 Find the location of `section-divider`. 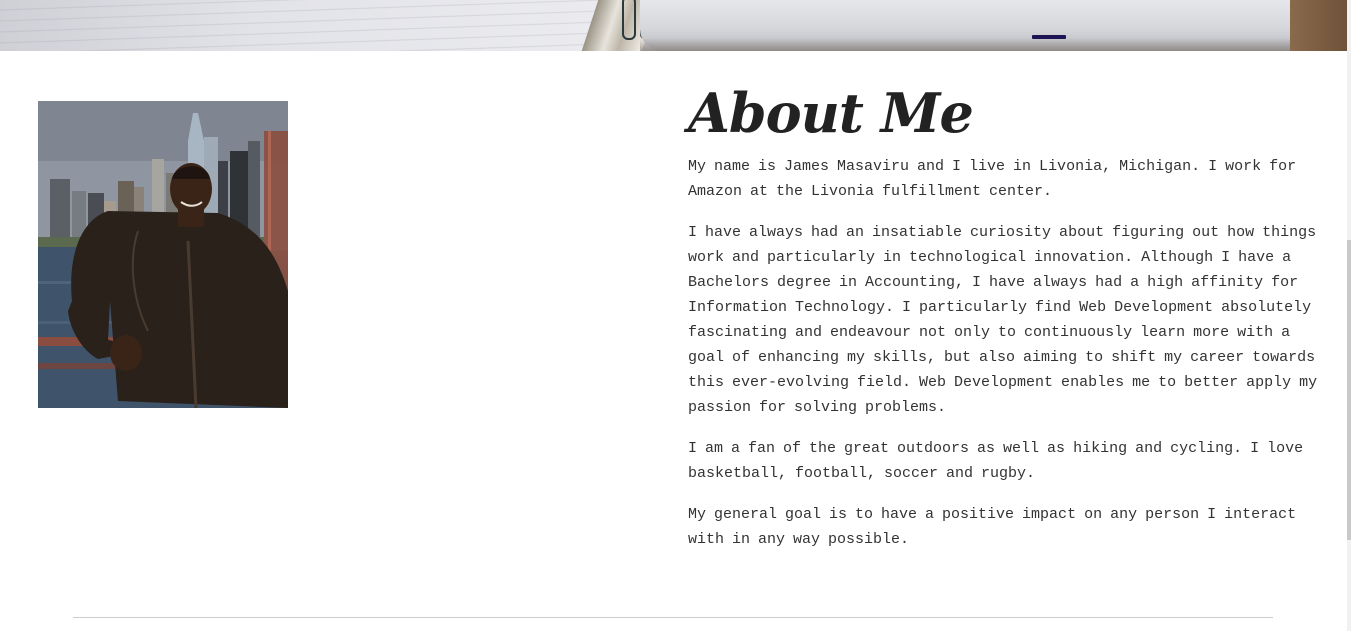

section-divider is located at coordinates (673, 617).